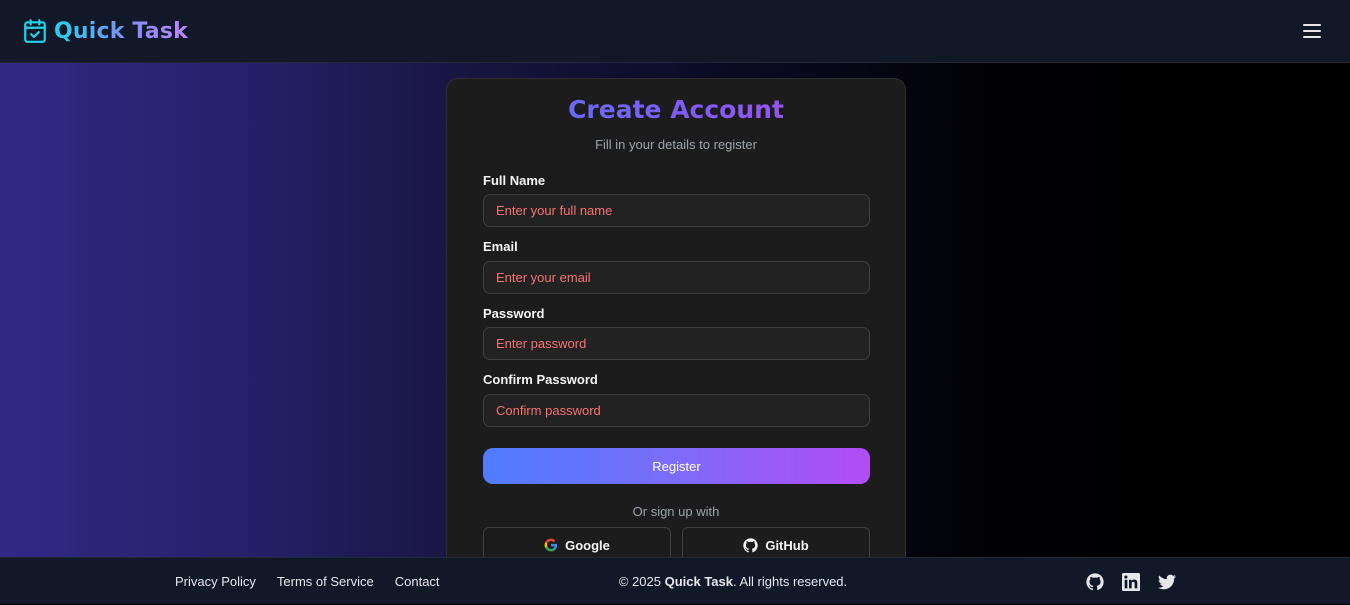 The image size is (1350, 605). I want to click on or-sign-up-text: Or sign up with, so click(676, 511).